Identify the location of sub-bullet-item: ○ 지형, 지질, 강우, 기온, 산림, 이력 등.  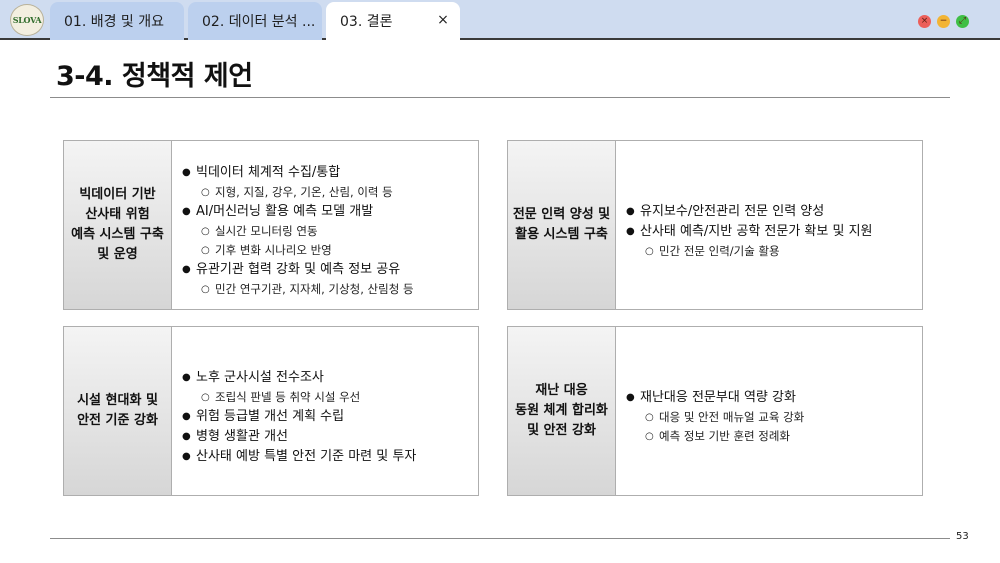
(327, 192).